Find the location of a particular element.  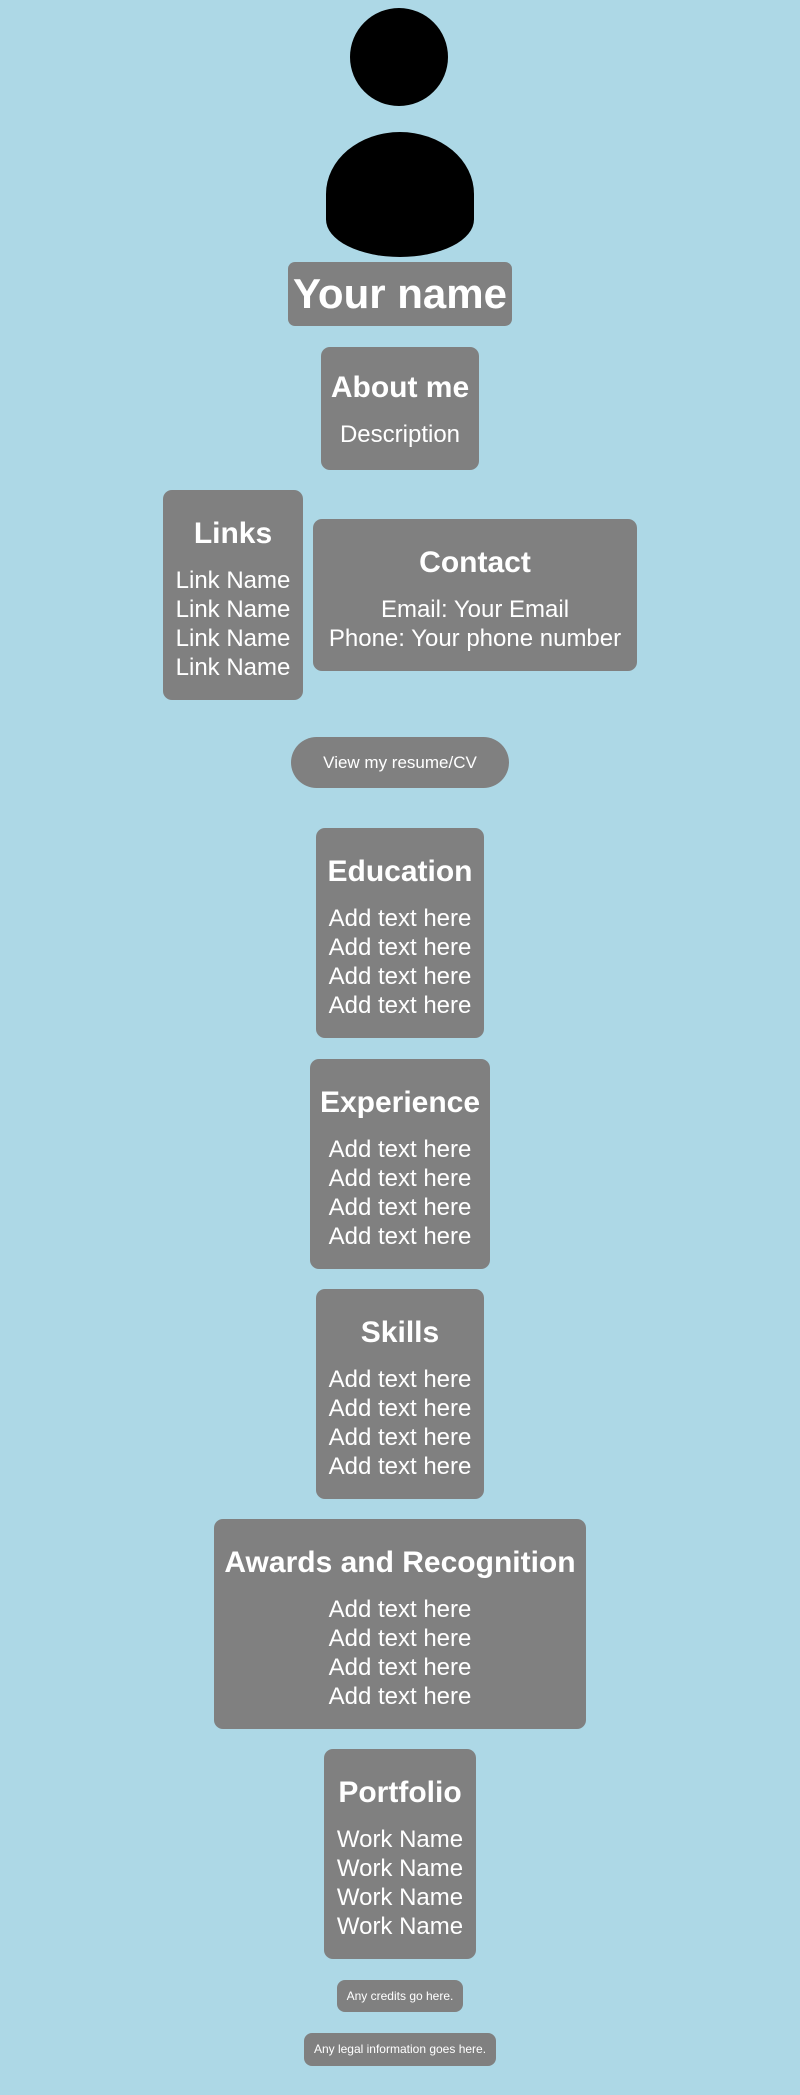

awards-title: Awards and Recognition is located at coordinates (400, 1562).